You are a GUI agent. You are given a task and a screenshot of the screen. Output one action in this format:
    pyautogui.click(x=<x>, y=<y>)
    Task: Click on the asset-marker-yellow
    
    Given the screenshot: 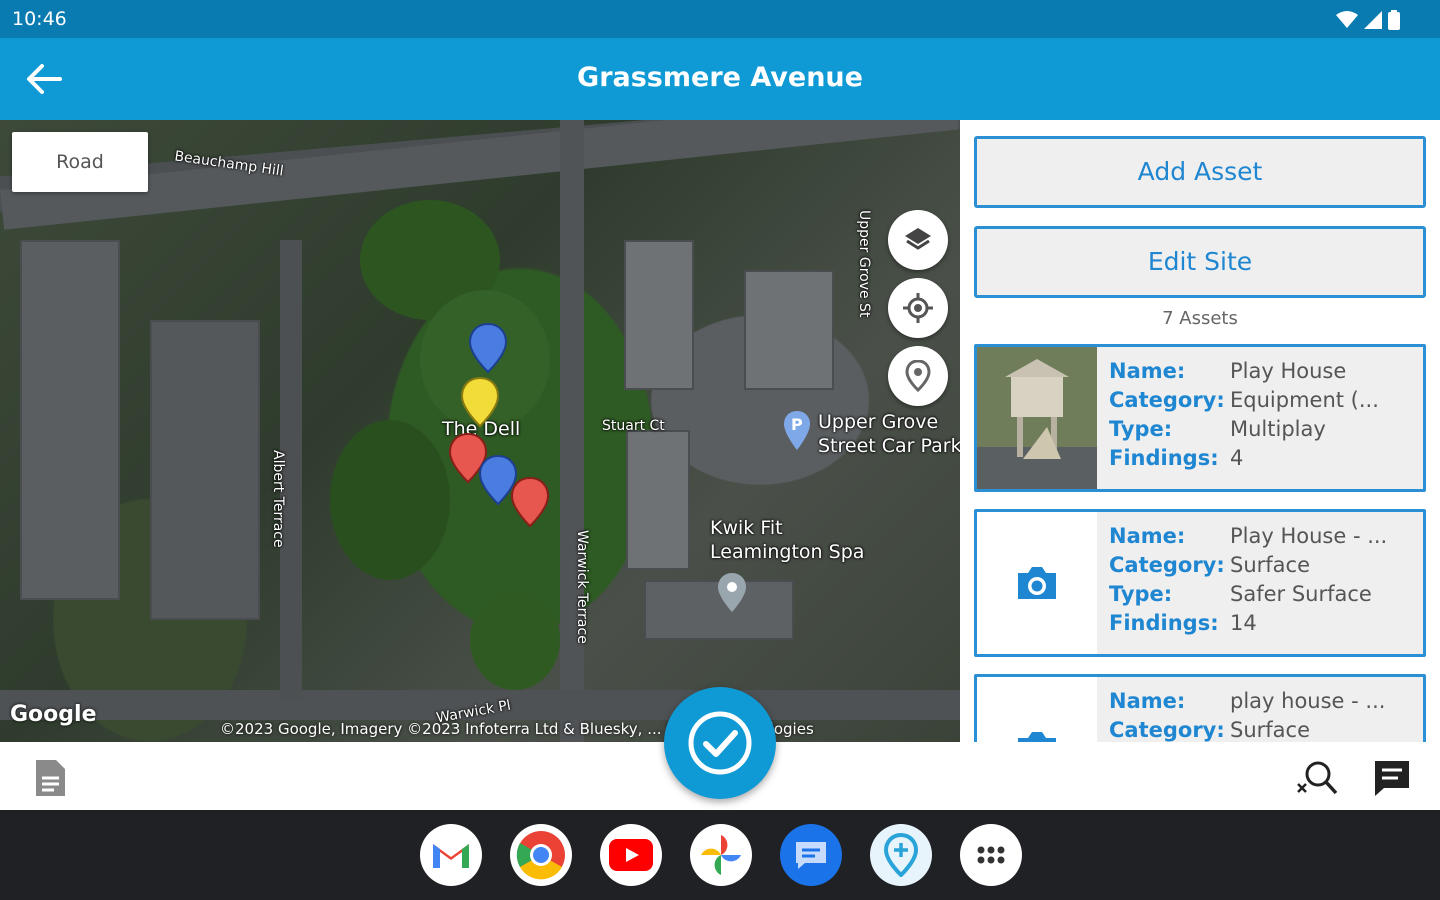 What is the action you would take?
    pyautogui.click(x=480, y=402)
    